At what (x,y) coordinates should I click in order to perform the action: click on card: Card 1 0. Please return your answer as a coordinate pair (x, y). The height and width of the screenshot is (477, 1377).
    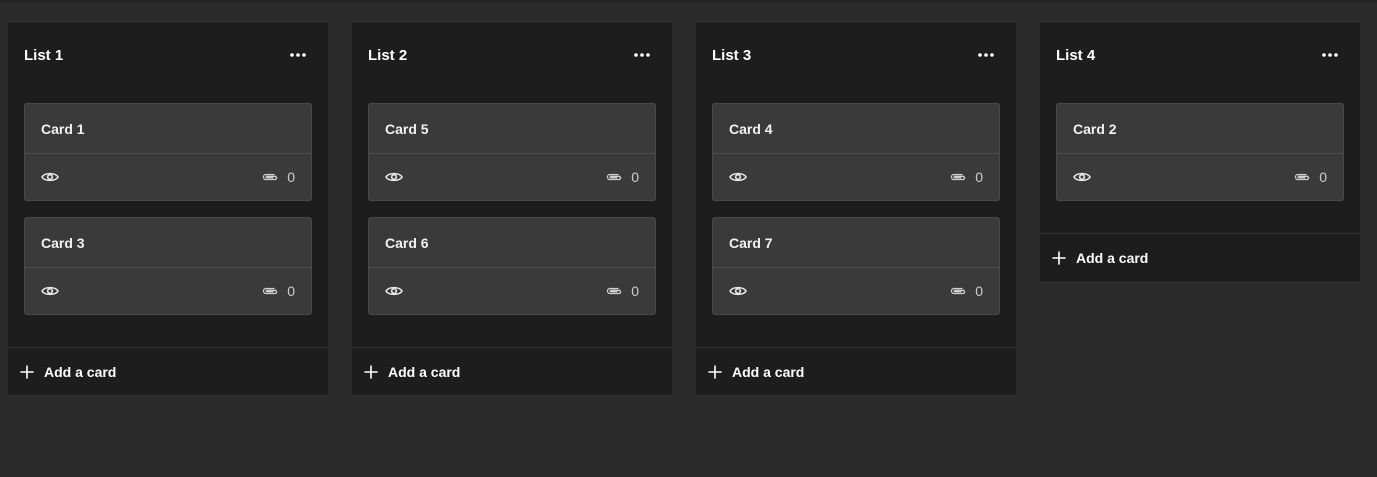
    Looking at the image, I should click on (168, 152).